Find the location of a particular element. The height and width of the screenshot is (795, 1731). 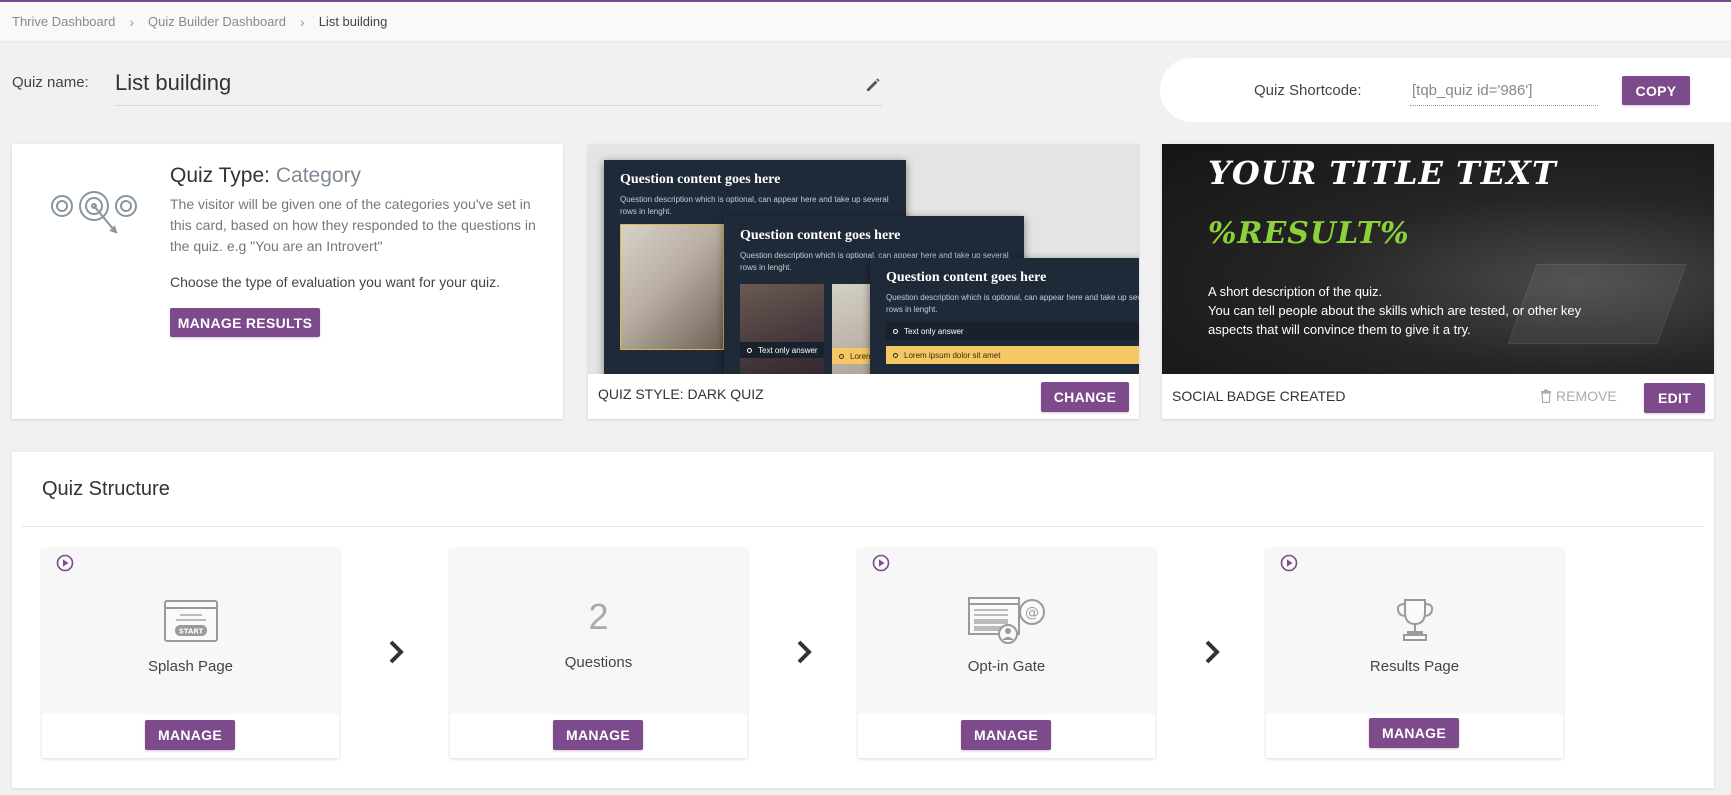

optin-gate-icon: @ is located at coordinates (1006, 620).